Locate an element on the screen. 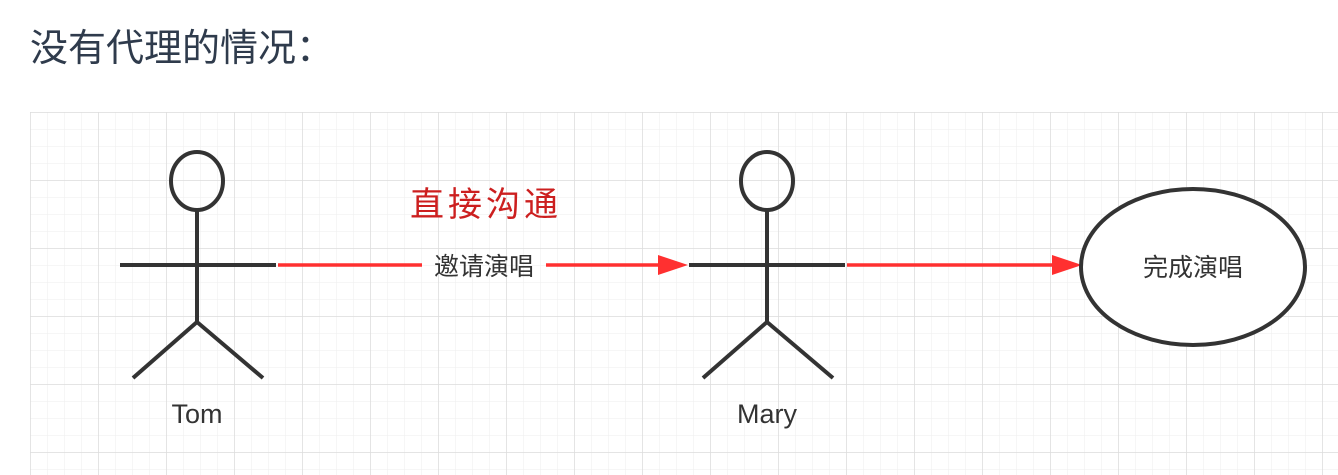  actor-mary-name: Mary is located at coordinates (767, 414).